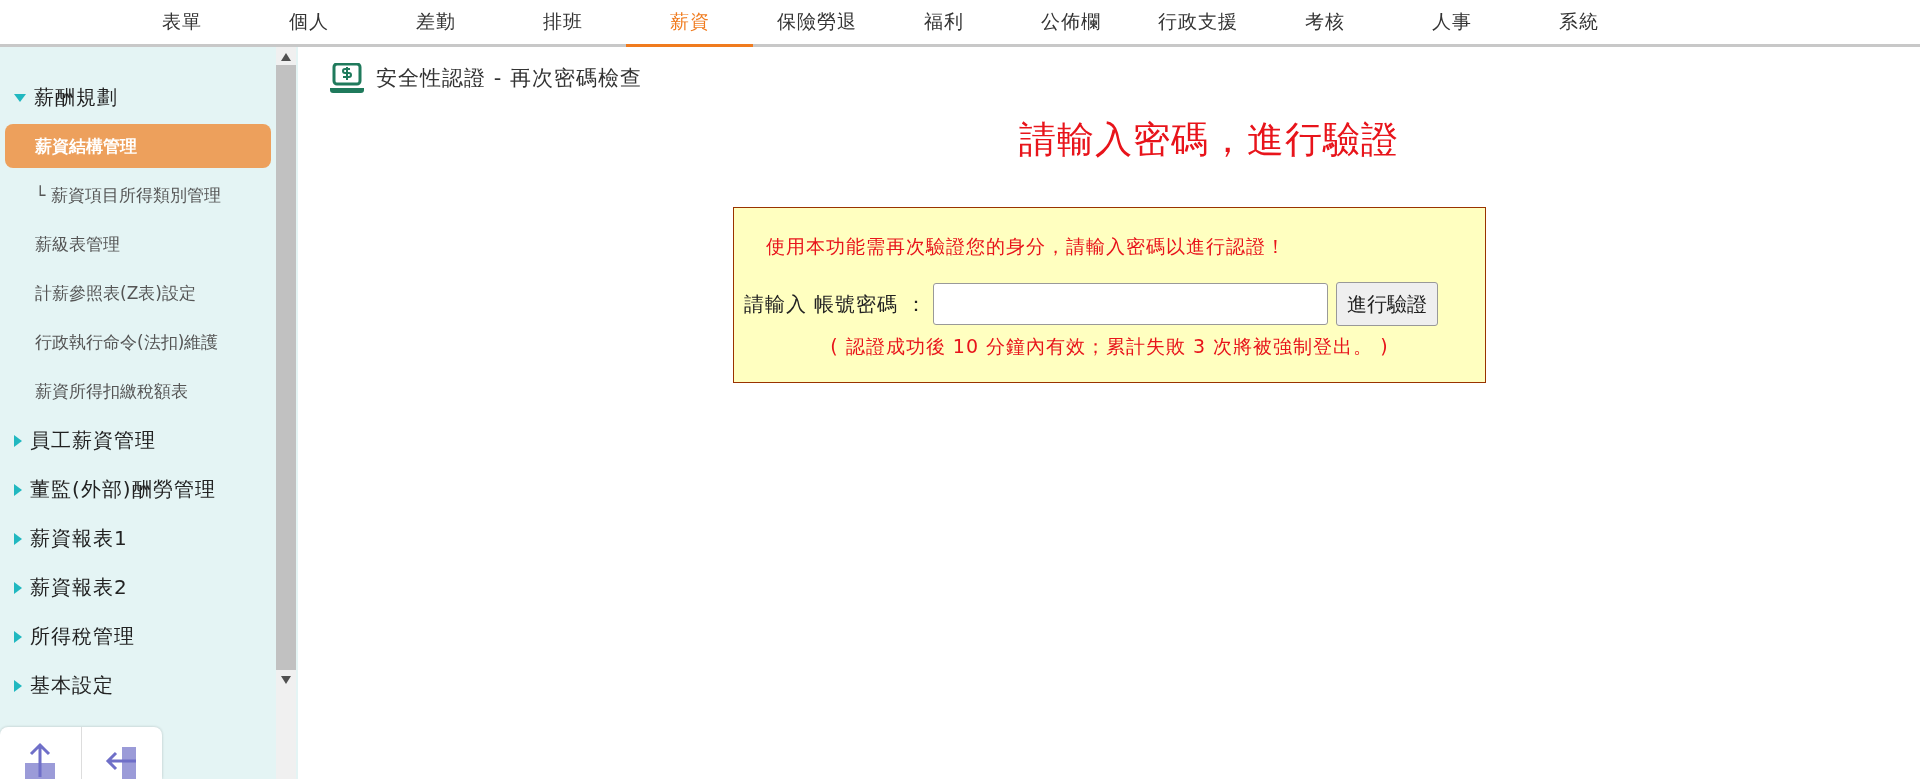 This screenshot has height=779, width=1920. What do you see at coordinates (1386, 304) in the screenshot?
I see `verify-button: 進行驗證` at bounding box center [1386, 304].